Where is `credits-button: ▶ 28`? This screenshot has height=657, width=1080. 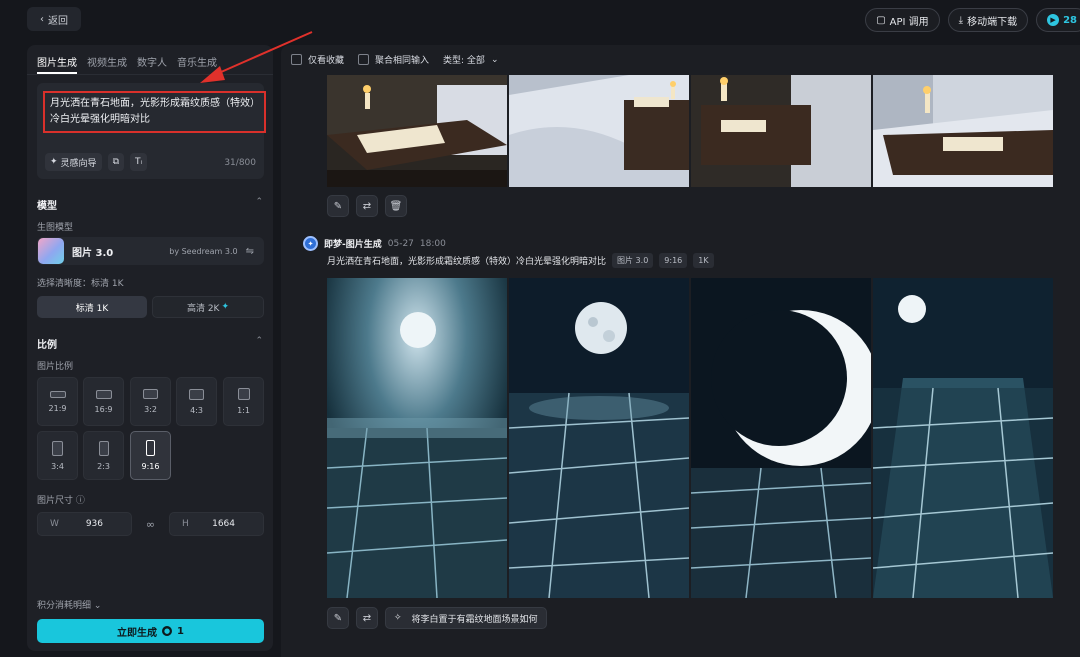 credits-button: ▶ 28 is located at coordinates (1058, 20).